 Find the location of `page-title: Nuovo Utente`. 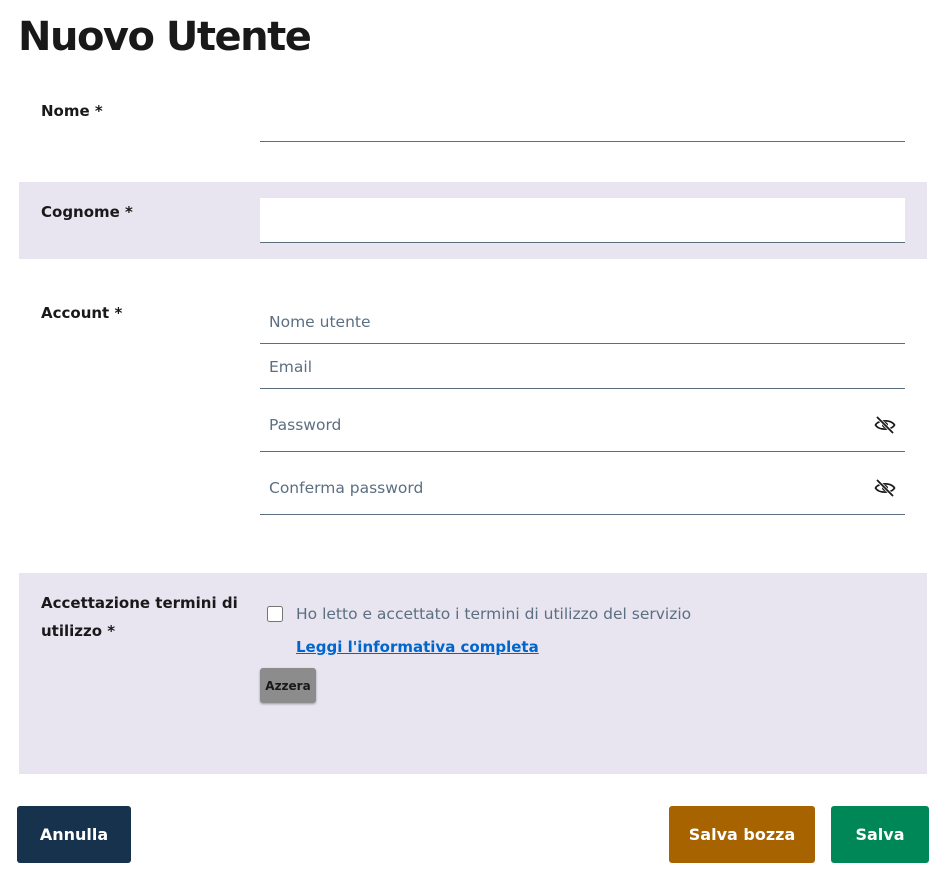

page-title: Nuovo Utente is located at coordinates (165, 37).